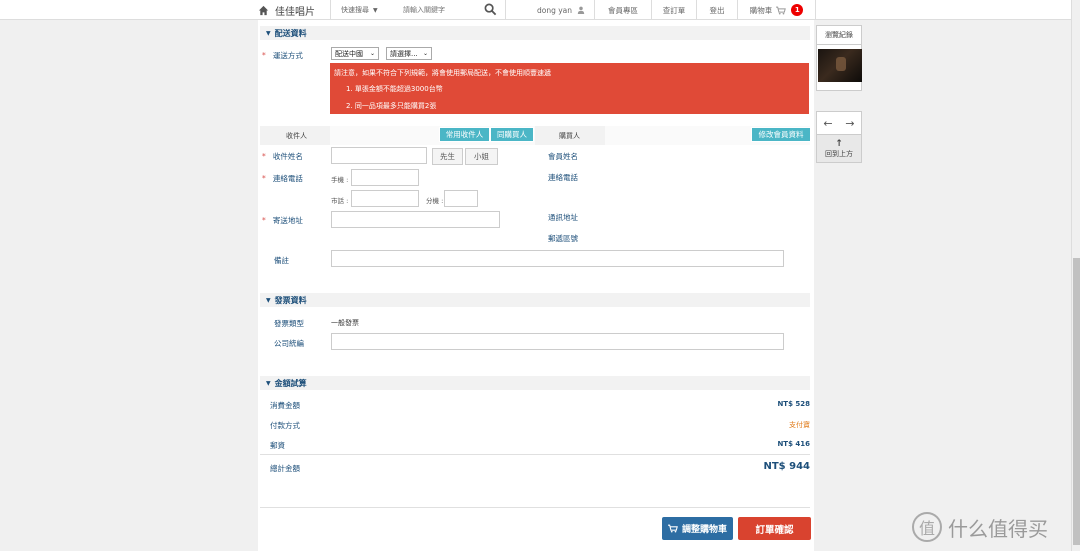 The width and height of the screenshot is (1080, 551). What do you see at coordinates (447, 156) in the screenshot?
I see `title-mr-button: 先生` at bounding box center [447, 156].